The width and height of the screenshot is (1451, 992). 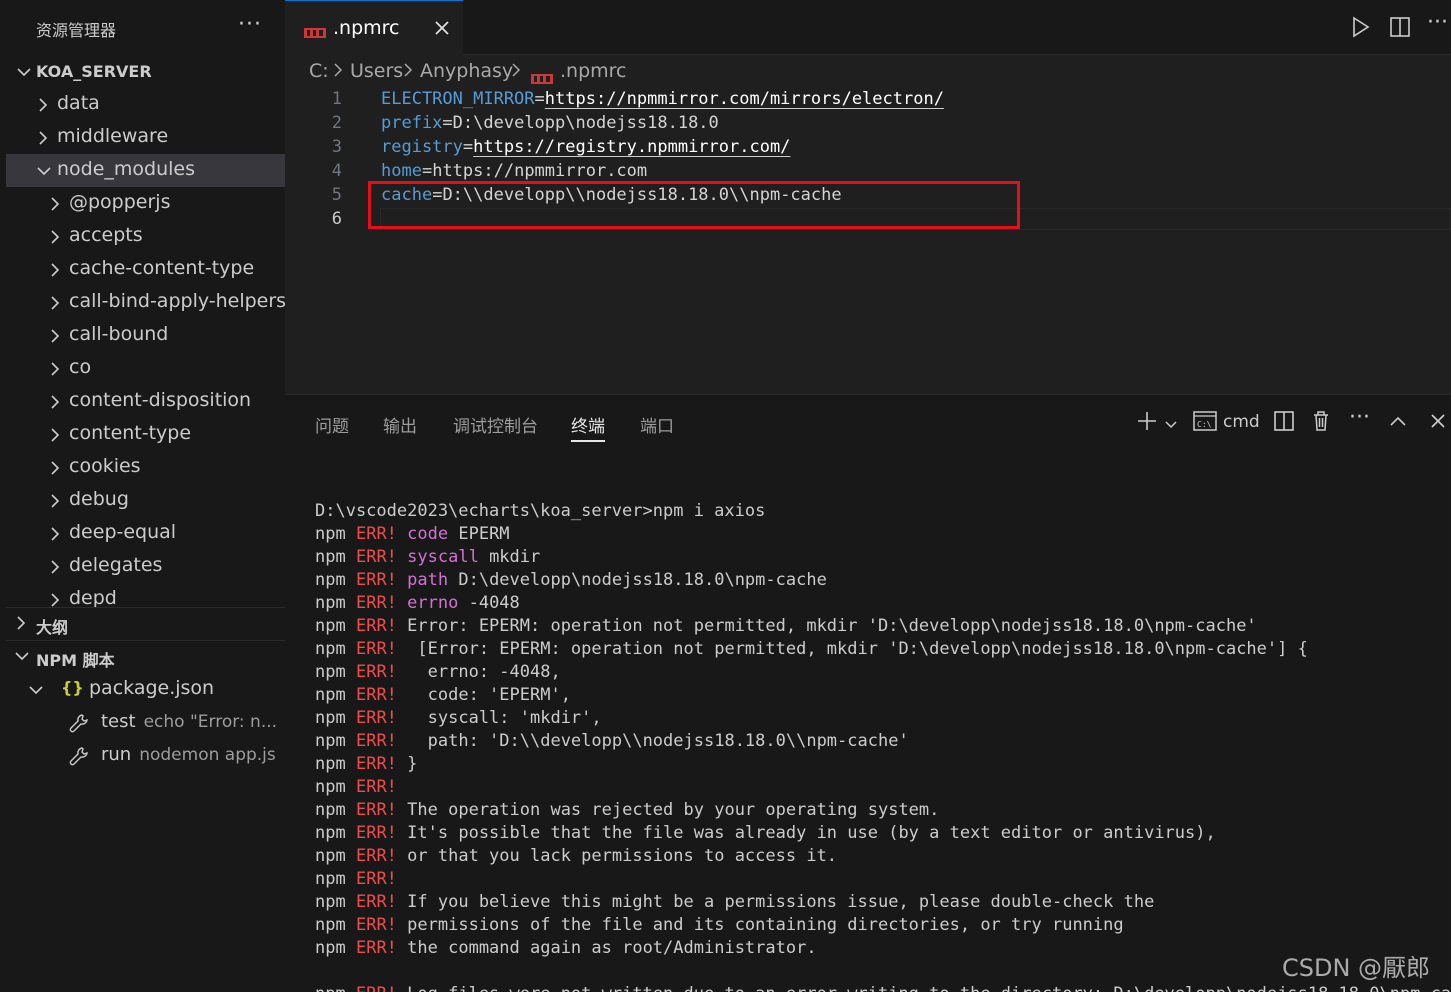 I want to click on tree-item: @popperjs, so click(x=145, y=203).